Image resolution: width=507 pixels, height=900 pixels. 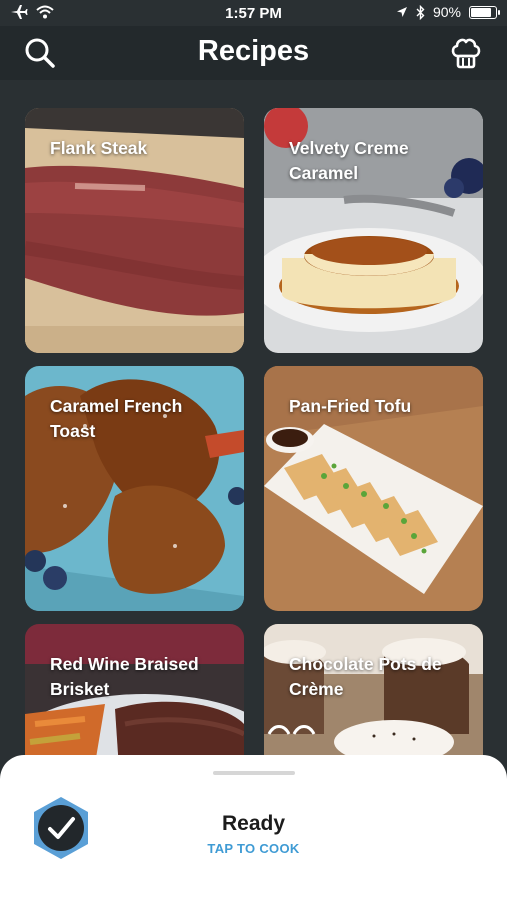 What do you see at coordinates (365, 676) in the screenshot?
I see `recipe-title: Chocolate Pots de Crème` at bounding box center [365, 676].